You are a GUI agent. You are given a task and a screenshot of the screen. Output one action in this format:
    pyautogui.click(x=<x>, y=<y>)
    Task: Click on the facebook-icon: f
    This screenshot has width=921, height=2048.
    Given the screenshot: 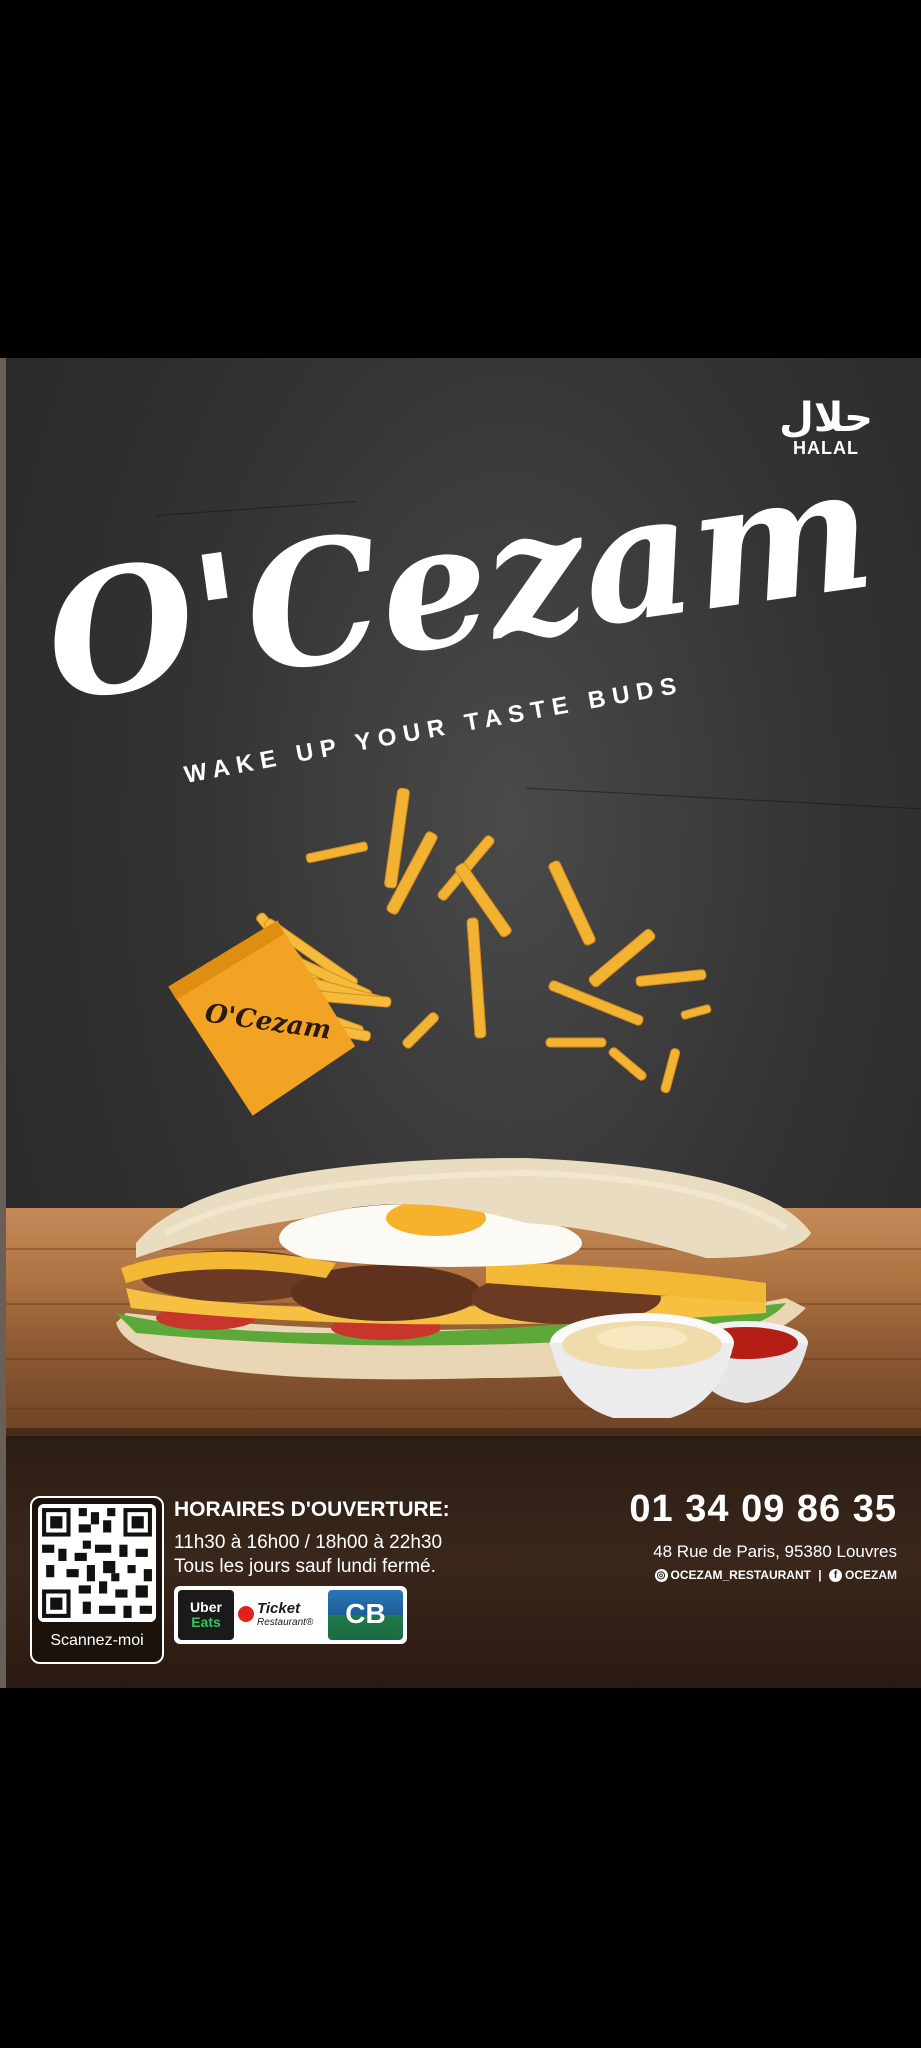 What is the action you would take?
    pyautogui.click(x=835, y=1576)
    